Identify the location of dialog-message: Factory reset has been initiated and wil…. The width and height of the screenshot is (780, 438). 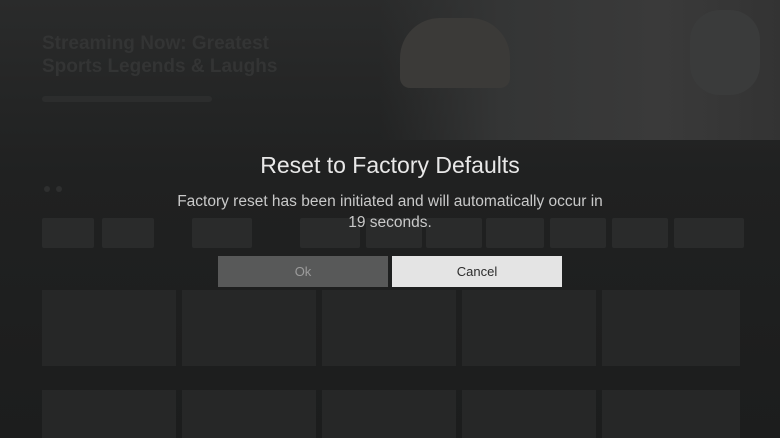
(390, 212).